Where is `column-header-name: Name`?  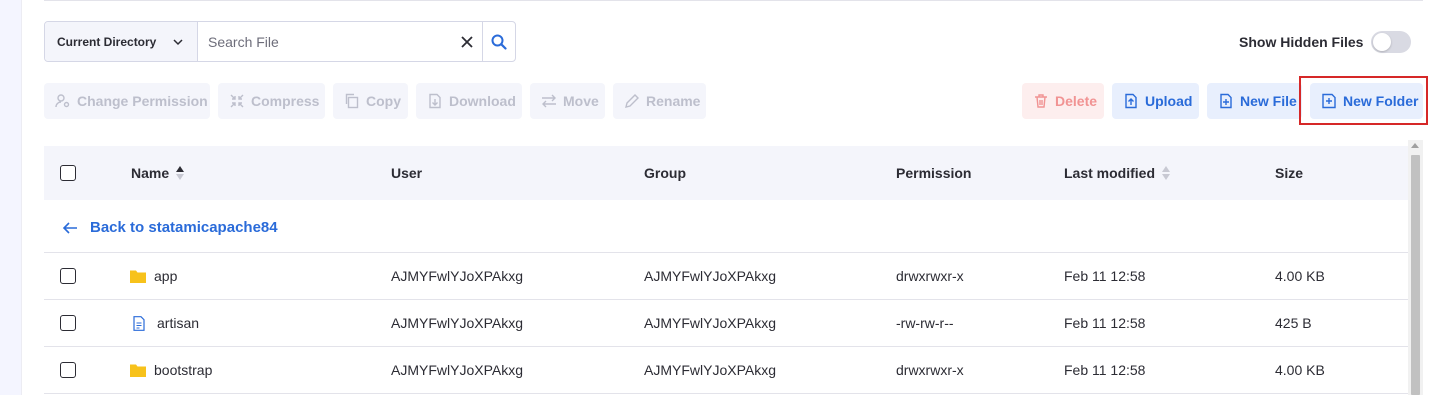
column-header-name: Name is located at coordinates (158, 173).